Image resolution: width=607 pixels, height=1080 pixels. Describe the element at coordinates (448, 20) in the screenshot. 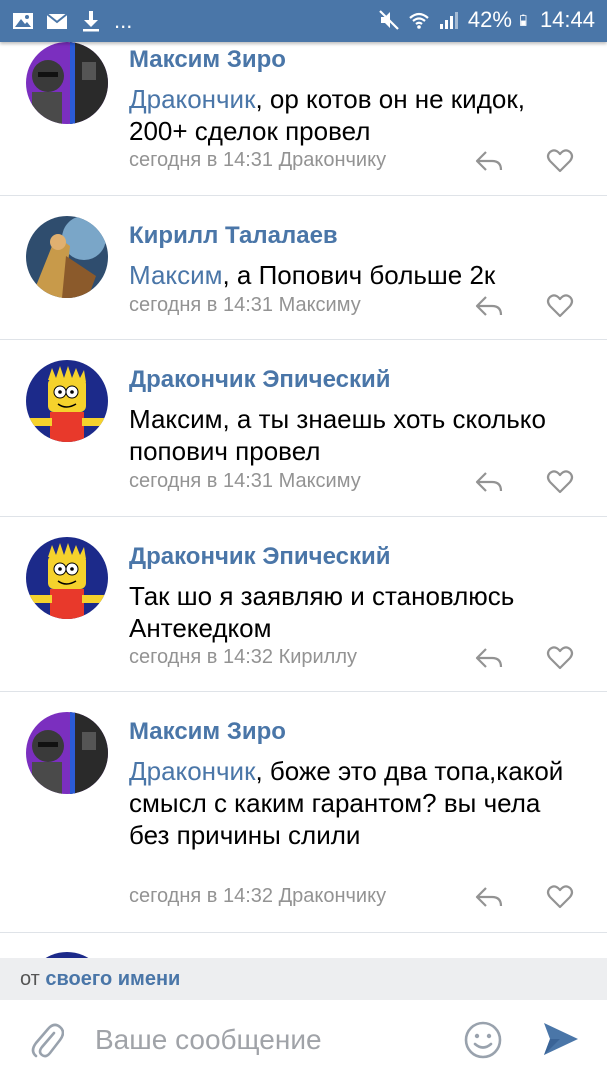

I see `signal-icon` at that location.